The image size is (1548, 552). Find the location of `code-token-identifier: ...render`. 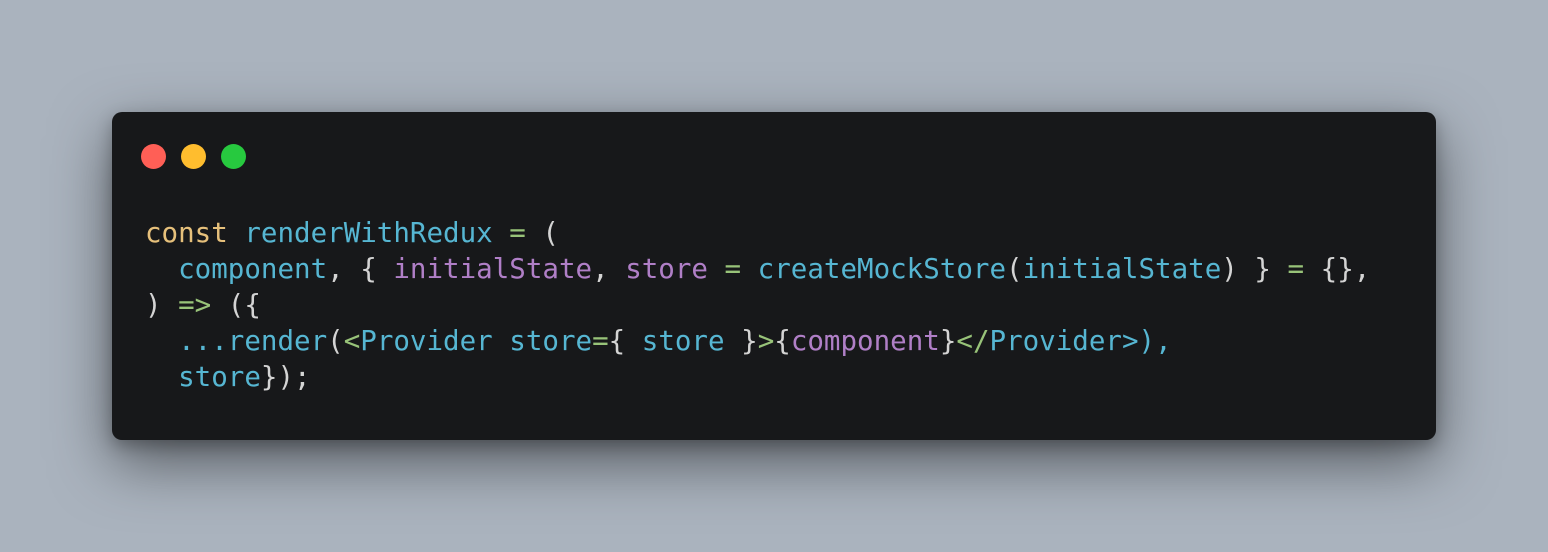

code-token-identifier: ...render is located at coordinates (253, 341).